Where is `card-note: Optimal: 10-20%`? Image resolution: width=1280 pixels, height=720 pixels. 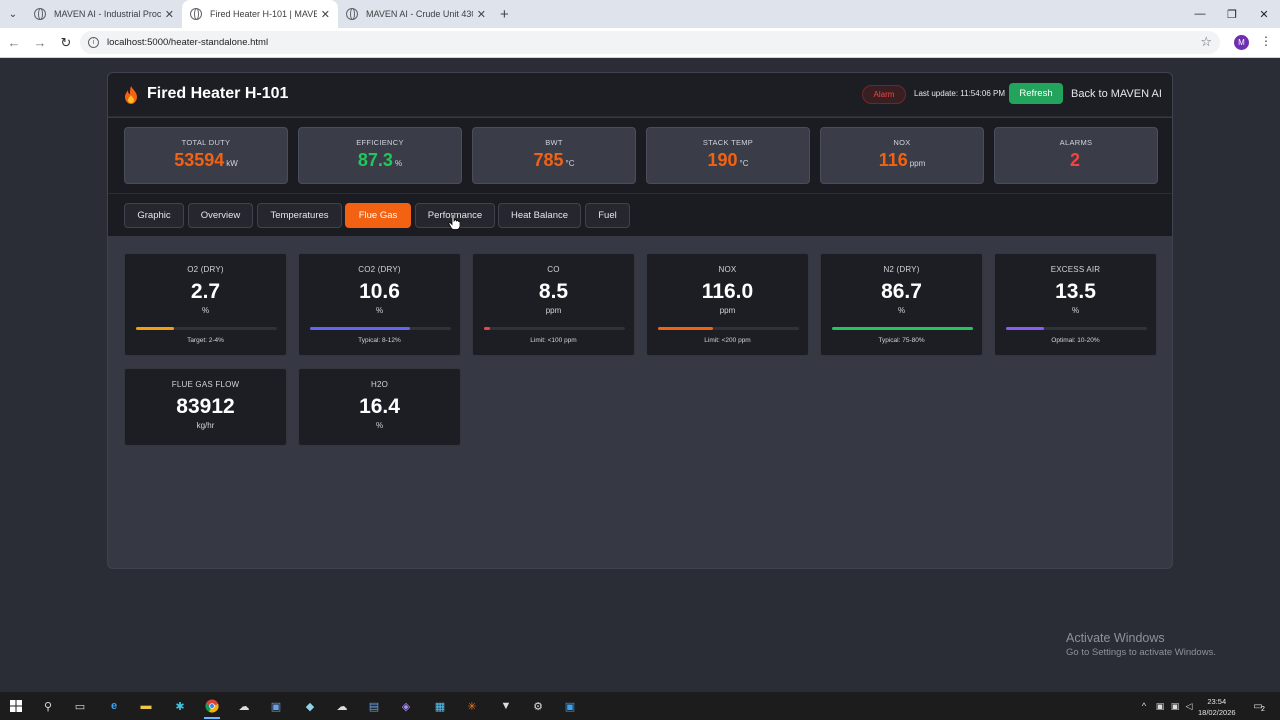 card-note: Optimal: 10-20% is located at coordinates (1075, 340).